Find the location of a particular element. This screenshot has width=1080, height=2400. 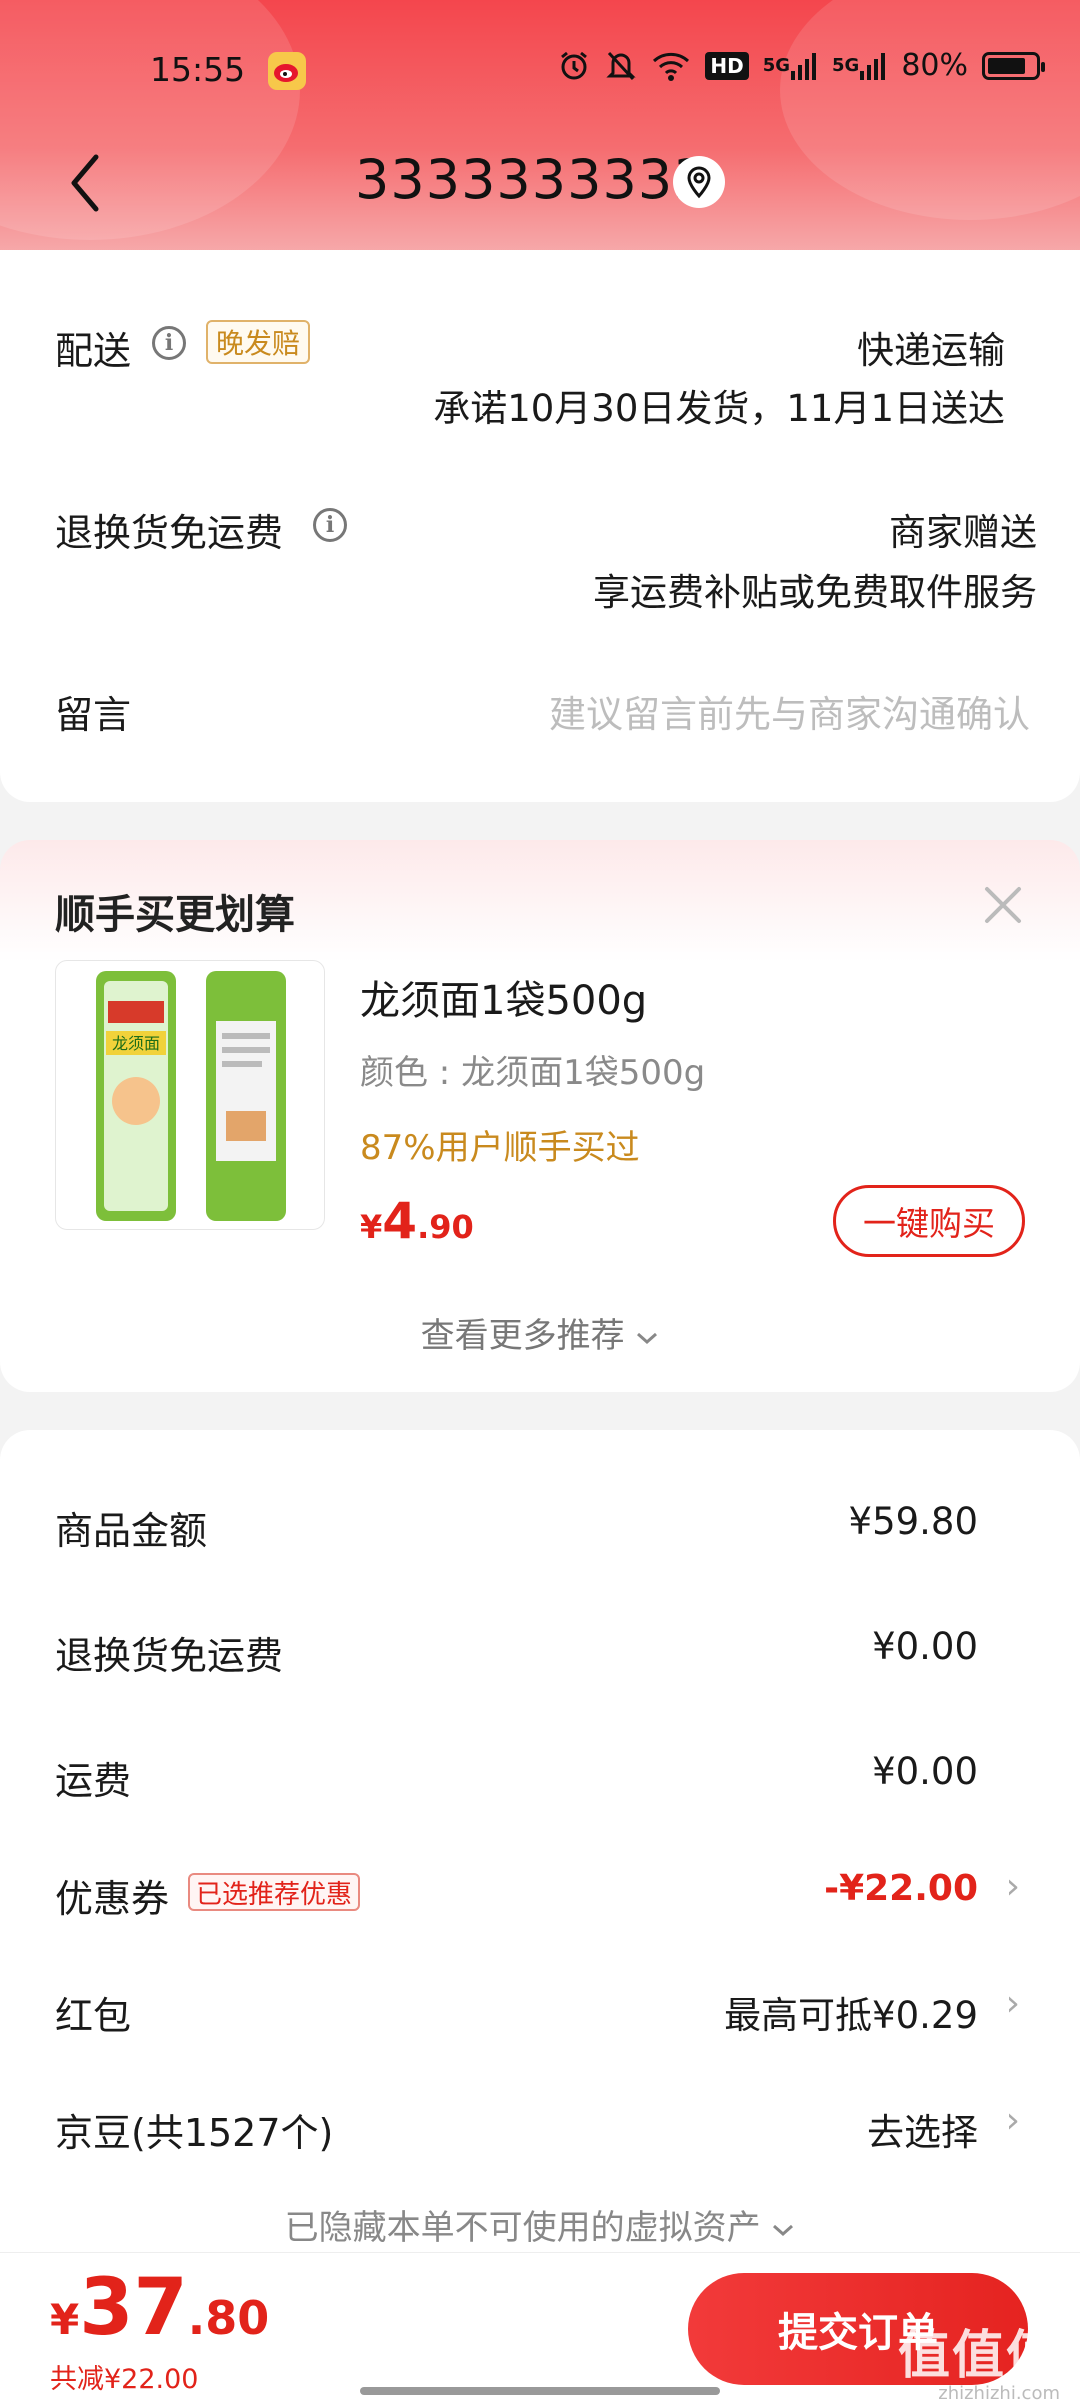

return-freight-label: 退换货免运费 is located at coordinates (169, 533).